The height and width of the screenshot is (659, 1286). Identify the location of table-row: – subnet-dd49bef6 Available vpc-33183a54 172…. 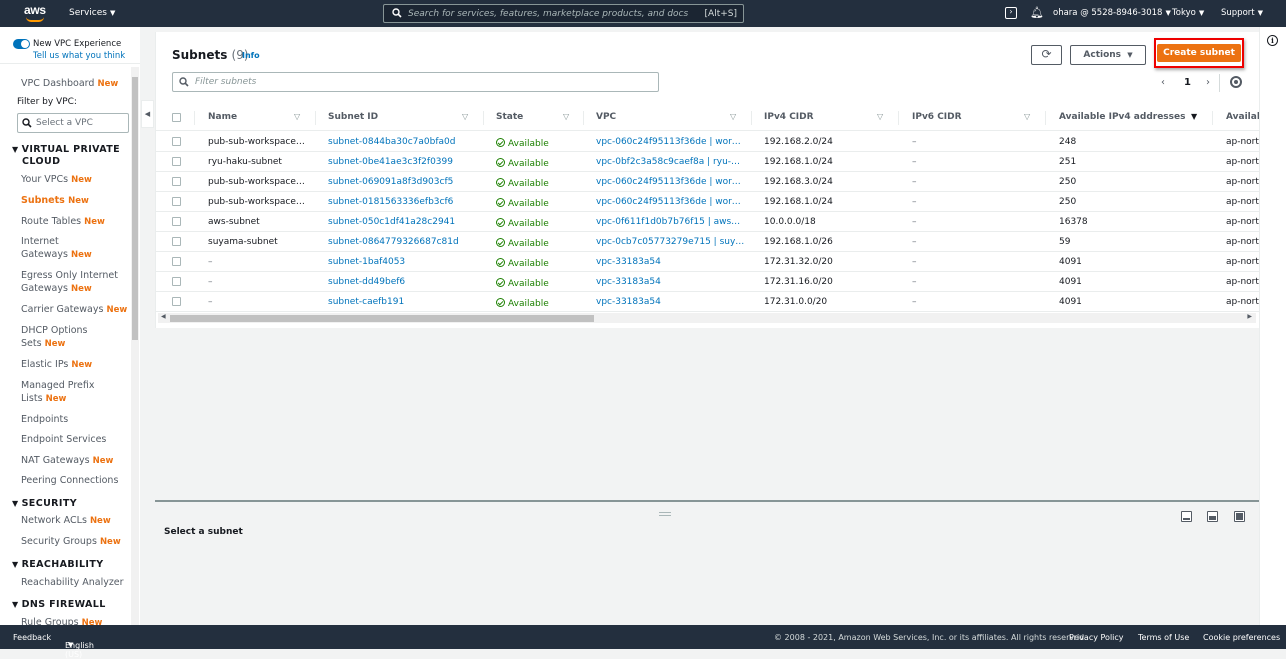
(708, 282).